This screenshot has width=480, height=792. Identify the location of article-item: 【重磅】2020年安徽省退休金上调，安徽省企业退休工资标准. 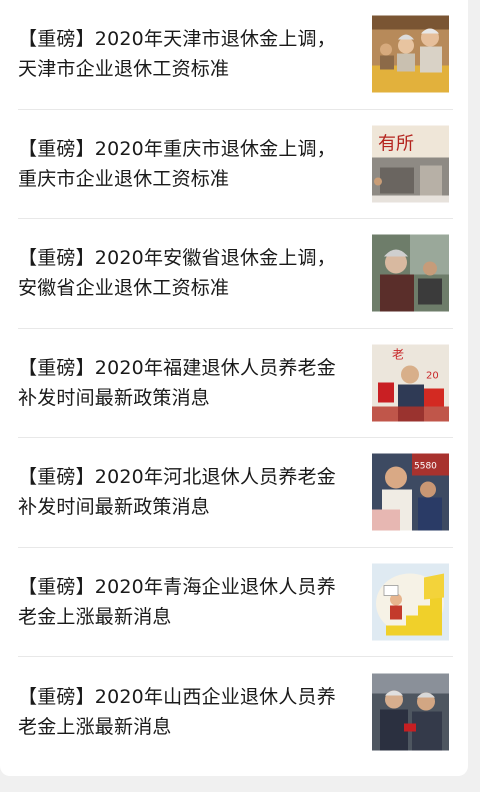
(235, 274).